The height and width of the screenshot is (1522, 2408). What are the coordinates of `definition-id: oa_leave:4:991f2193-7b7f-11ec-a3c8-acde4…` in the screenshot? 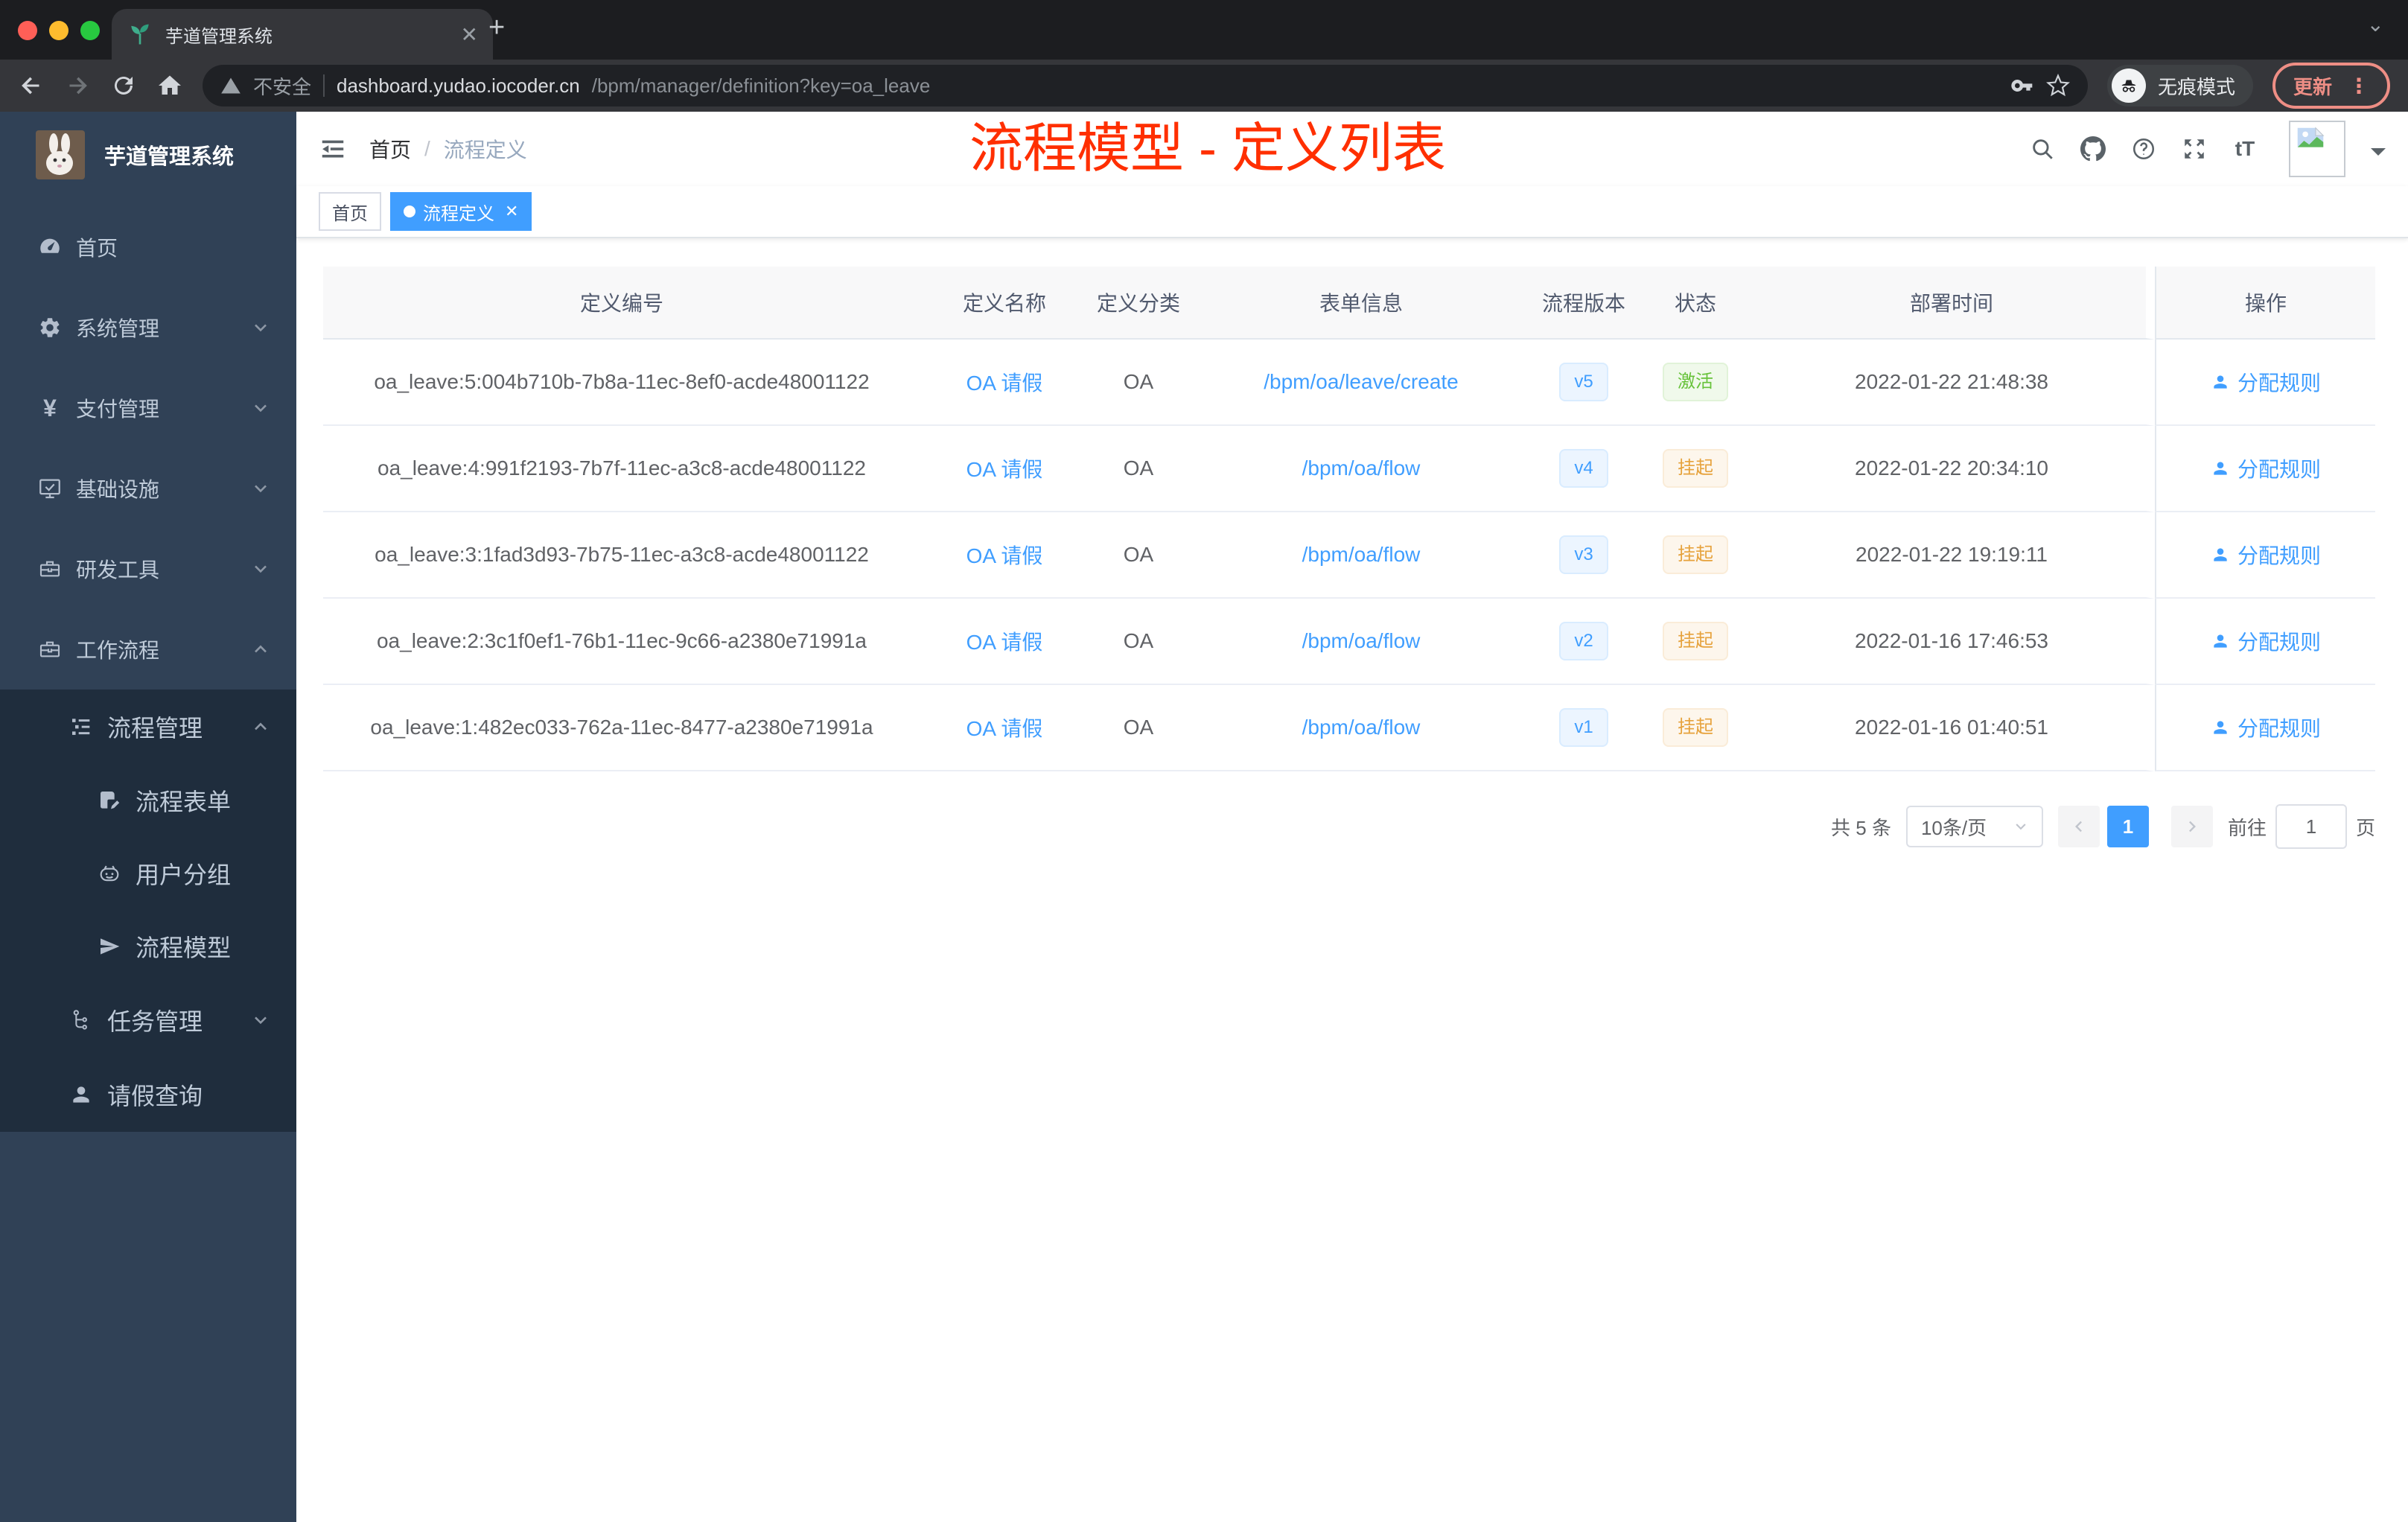 It's located at (621, 469).